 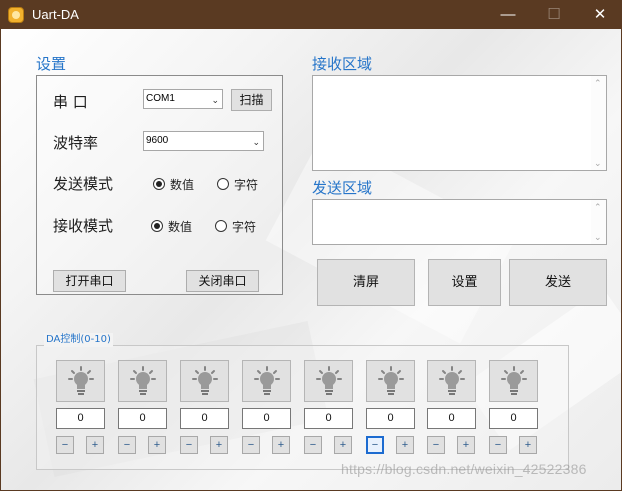 I want to click on port-value: COM1, so click(x=160, y=98).